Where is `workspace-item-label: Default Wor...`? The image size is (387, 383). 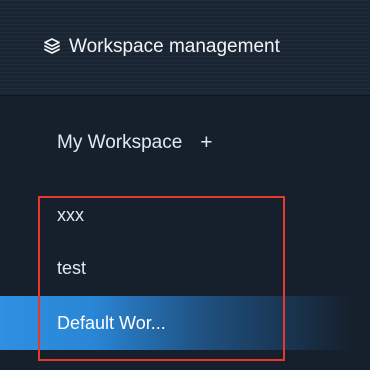 workspace-item-label: Default Wor... is located at coordinates (111, 322).